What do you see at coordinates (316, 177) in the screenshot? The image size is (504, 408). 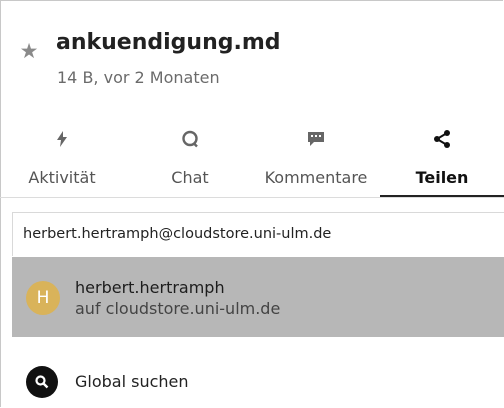 I see `tab-comments-label: Kommentare` at bounding box center [316, 177].